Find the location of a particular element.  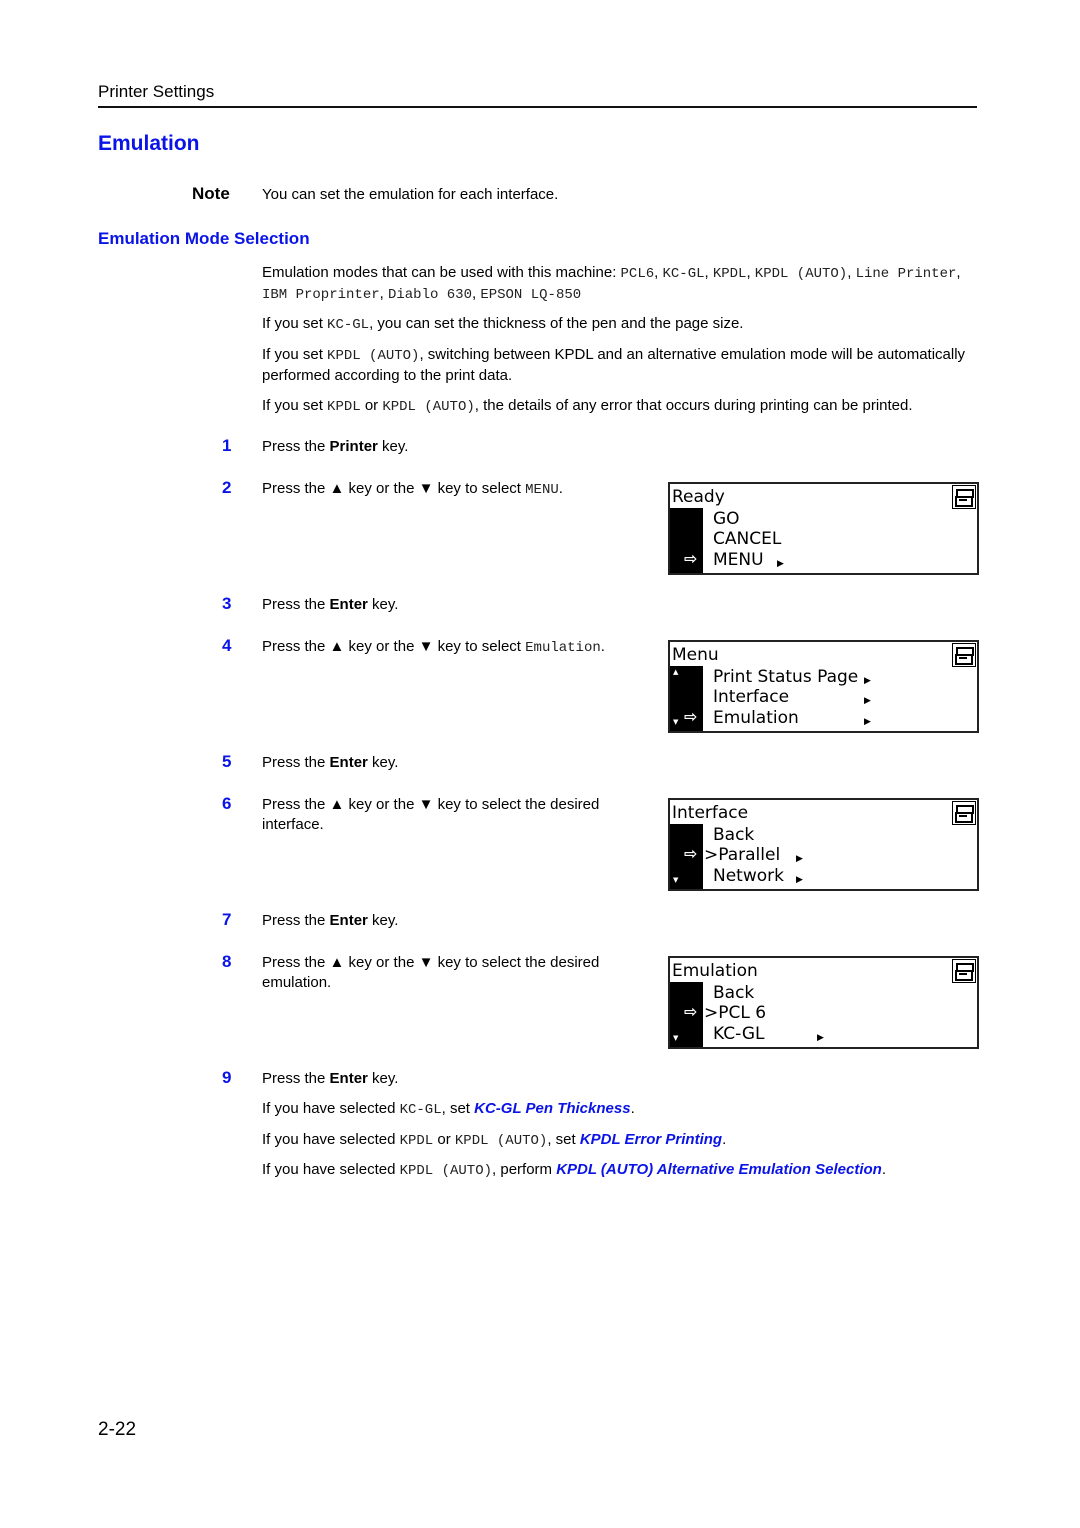

lcd-menu-line: >PCL 6 is located at coordinates (735, 1013).